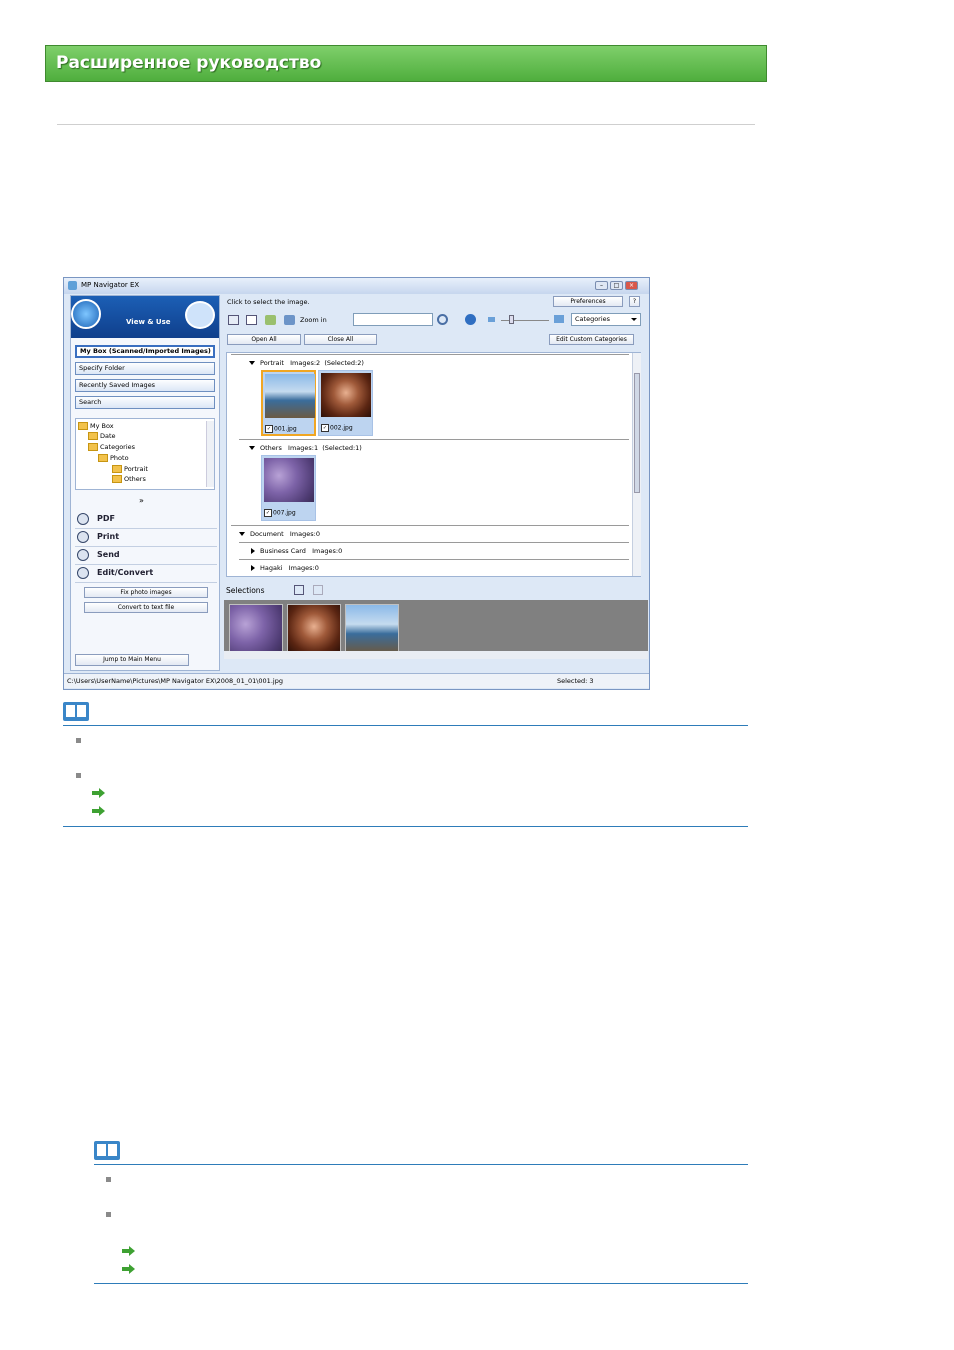 The width and height of the screenshot is (954, 1350). What do you see at coordinates (313, 320) in the screenshot?
I see `zoom-in-label: Zoom in` at bounding box center [313, 320].